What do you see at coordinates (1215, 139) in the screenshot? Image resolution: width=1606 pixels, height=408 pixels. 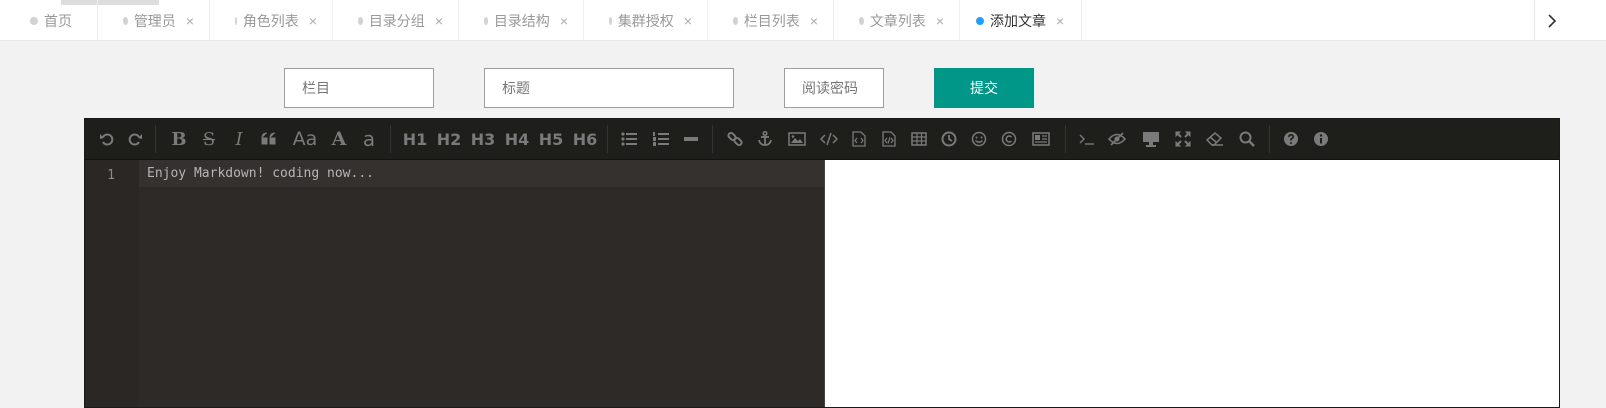 I see `clear-eraser-icon` at bounding box center [1215, 139].